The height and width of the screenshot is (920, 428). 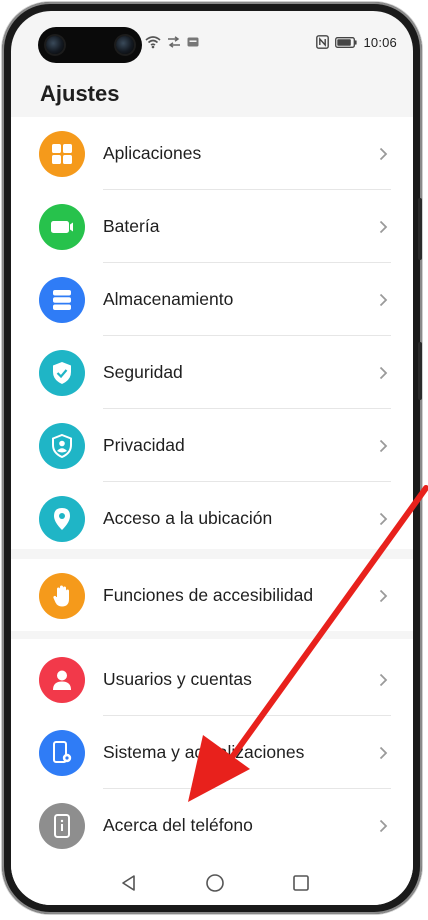 What do you see at coordinates (168, 299) in the screenshot?
I see `settings-item-label: Almacenamiento` at bounding box center [168, 299].